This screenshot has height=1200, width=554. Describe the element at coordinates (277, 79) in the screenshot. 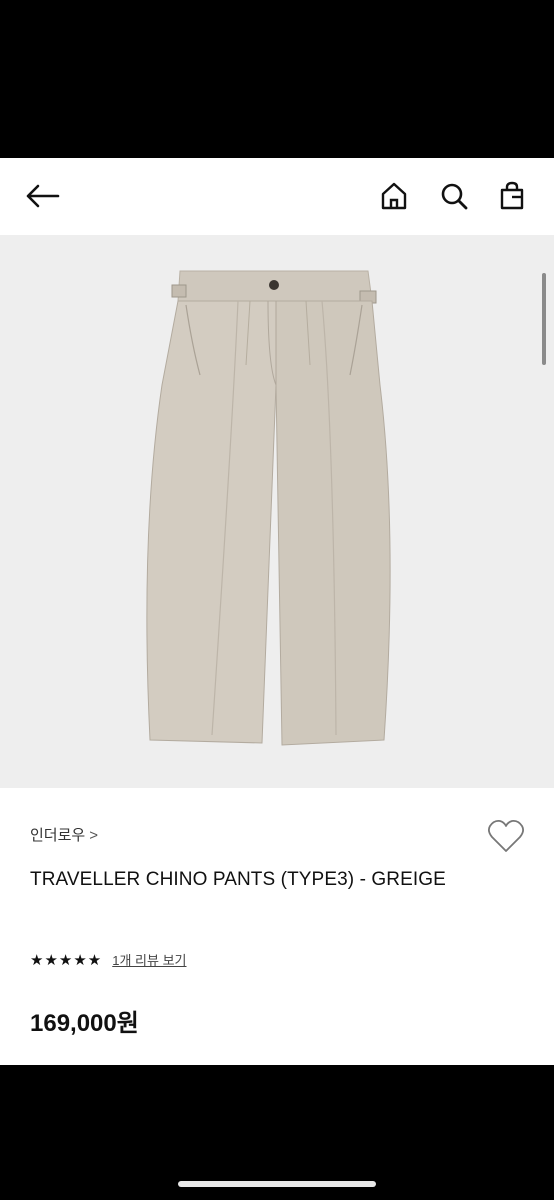

I see `status-bar-area` at that location.